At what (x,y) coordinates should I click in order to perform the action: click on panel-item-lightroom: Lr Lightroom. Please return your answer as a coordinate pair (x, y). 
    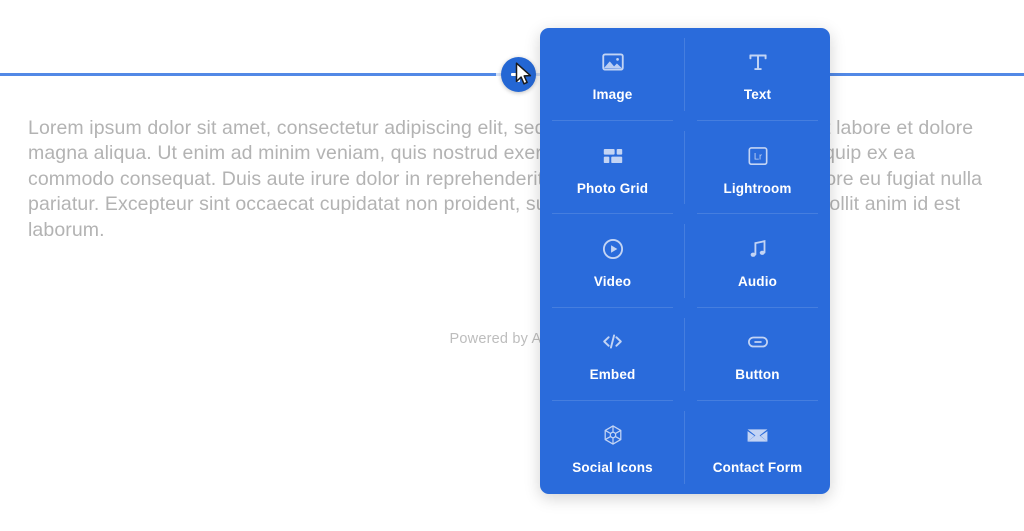
    Looking at the image, I should click on (757, 168).